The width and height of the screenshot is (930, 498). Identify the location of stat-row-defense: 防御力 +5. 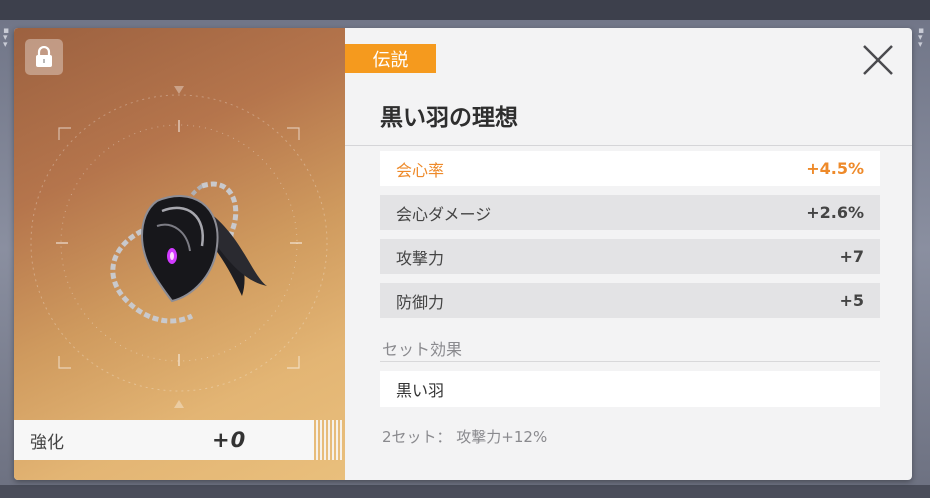
(630, 300).